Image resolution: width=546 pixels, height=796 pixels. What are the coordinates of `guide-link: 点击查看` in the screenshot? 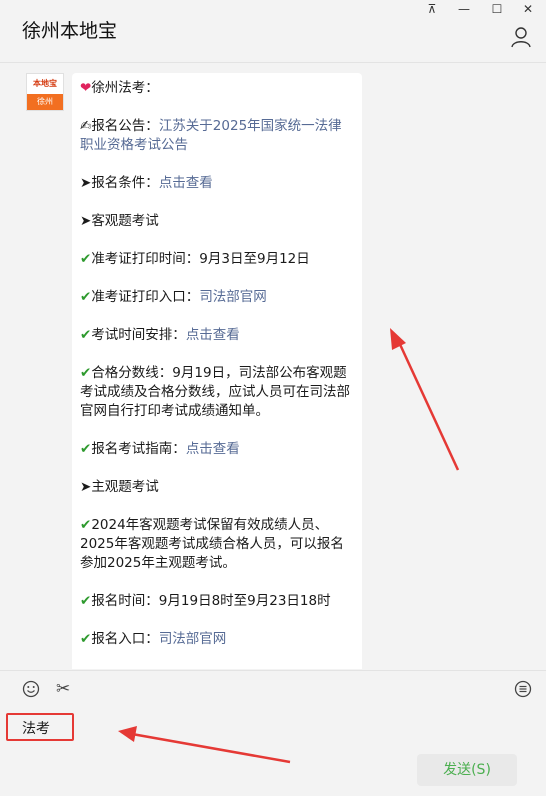 It's located at (213, 449).